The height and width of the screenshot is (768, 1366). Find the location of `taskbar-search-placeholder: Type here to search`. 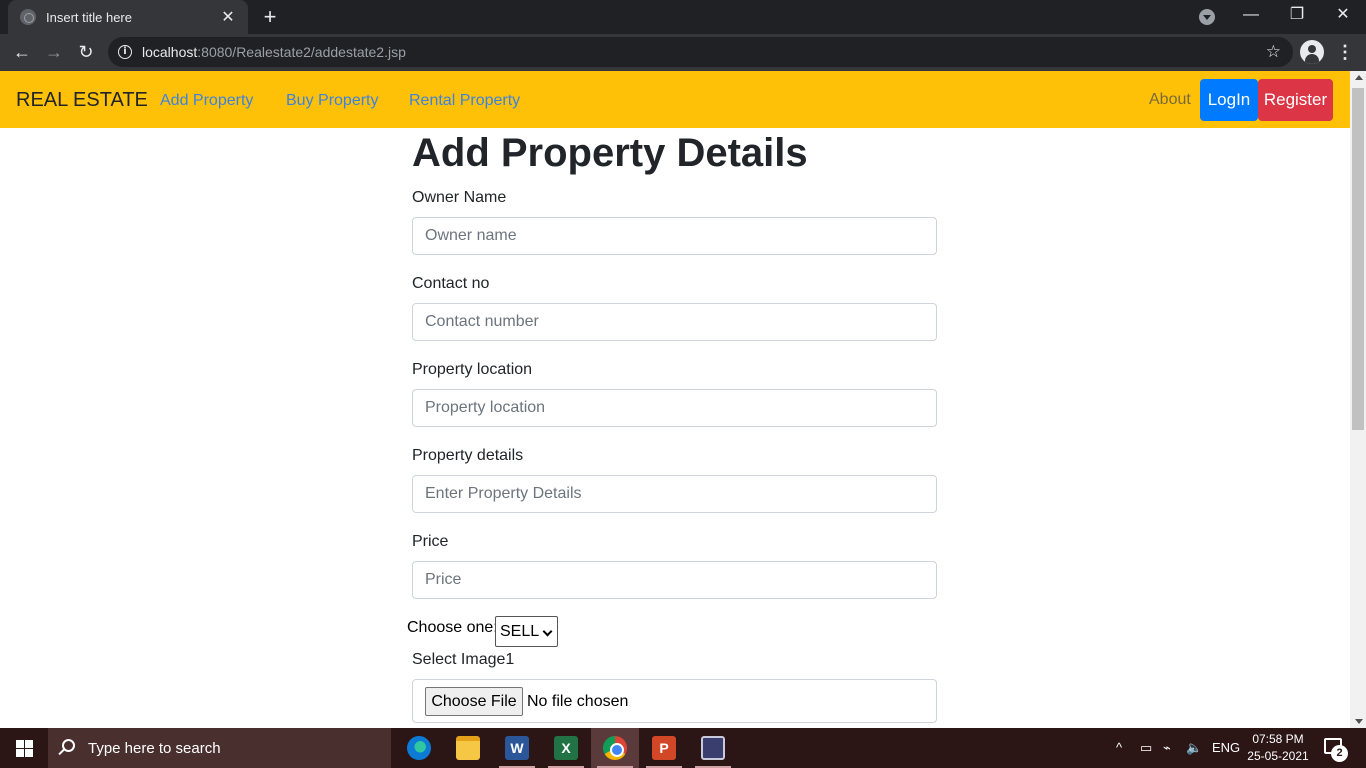

taskbar-search-placeholder: Type here to search is located at coordinates (154, 748).